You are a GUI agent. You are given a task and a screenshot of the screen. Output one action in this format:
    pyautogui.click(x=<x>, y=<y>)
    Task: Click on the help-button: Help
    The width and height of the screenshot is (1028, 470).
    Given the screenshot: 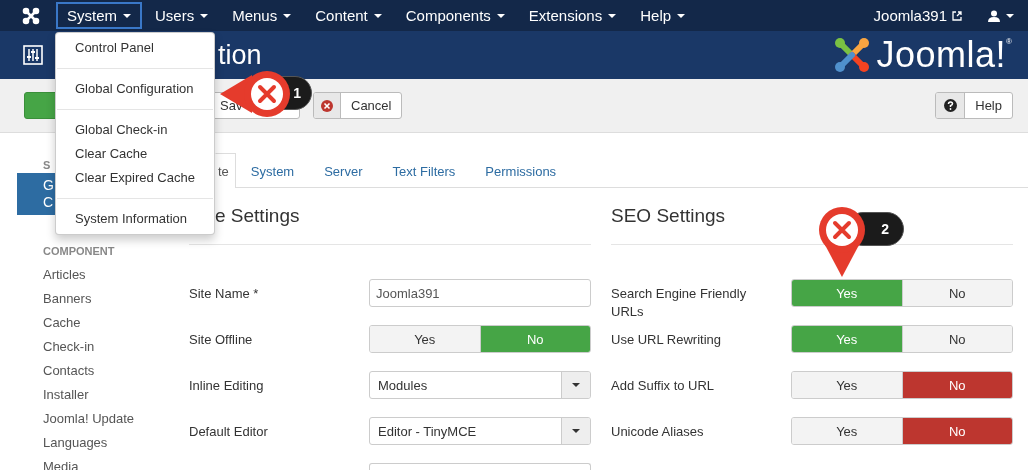 What is the action you would take?
    pyautogui.click(x=974, y=105)
    